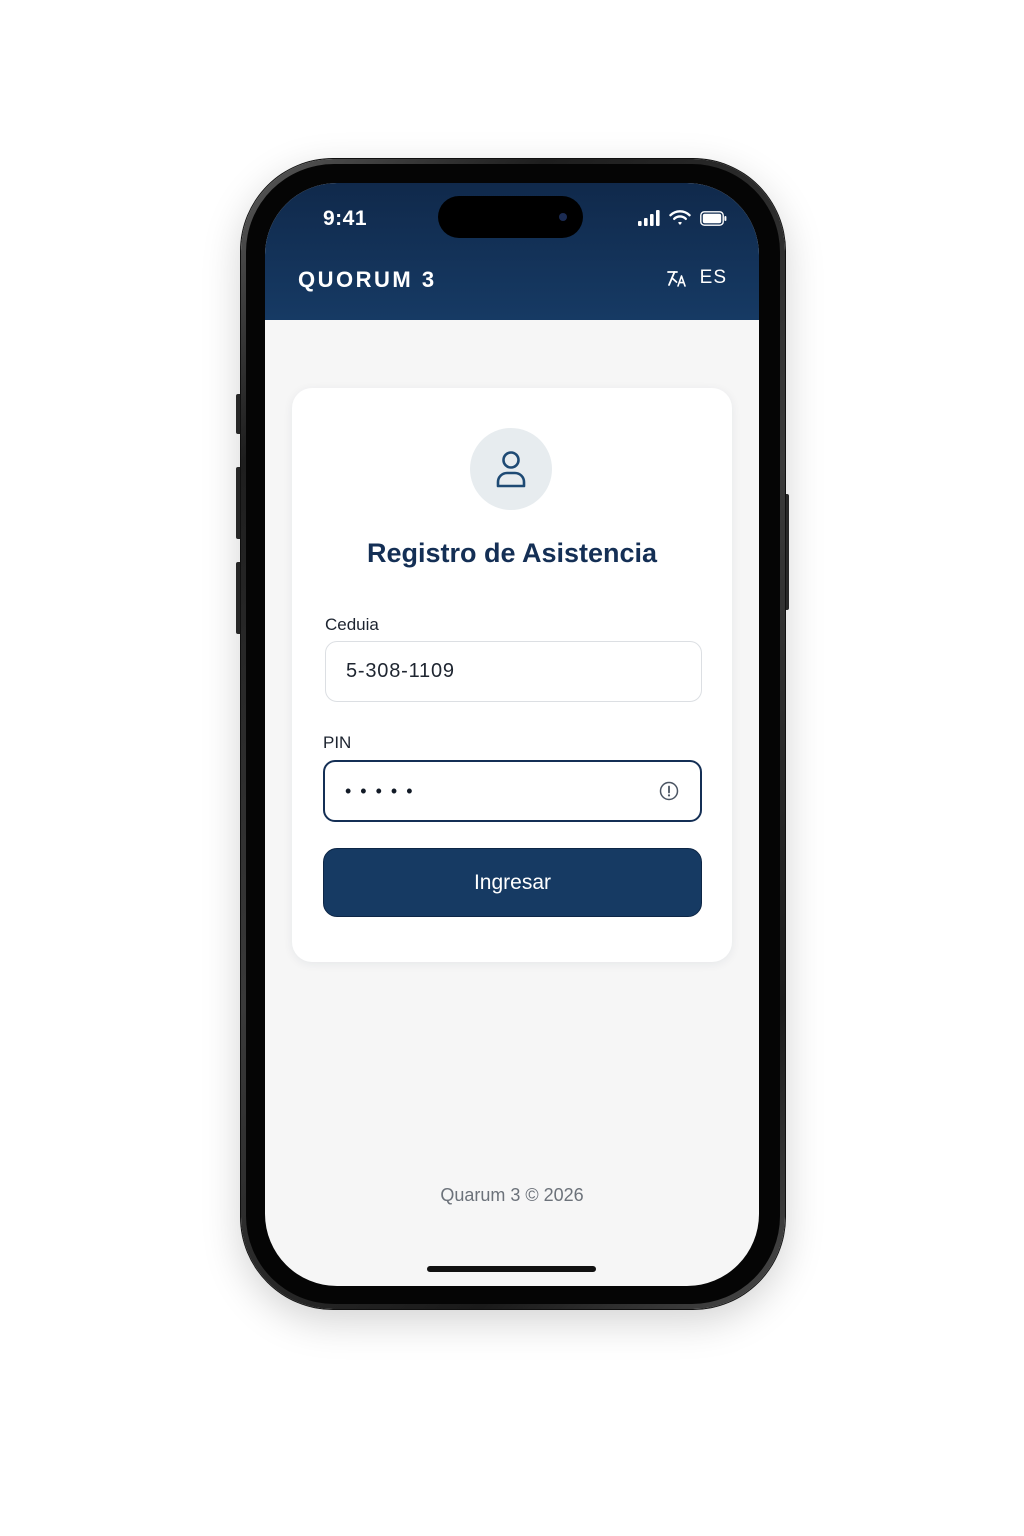 Image resolution: width=1024 pixels, height=1536 pixels. I want to click on footer-copyright: Quarum 3 © 2026, so click(512, 1195).